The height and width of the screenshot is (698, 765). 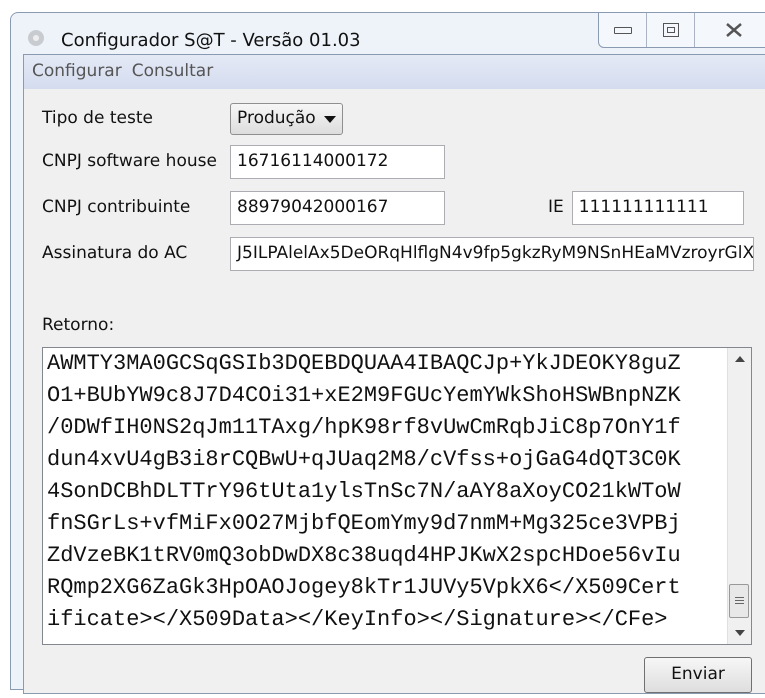 What do you see at coordinates (79, 325) in the screenshot?
I see `field-label: Retorno:` at bounding box center [79, 325].